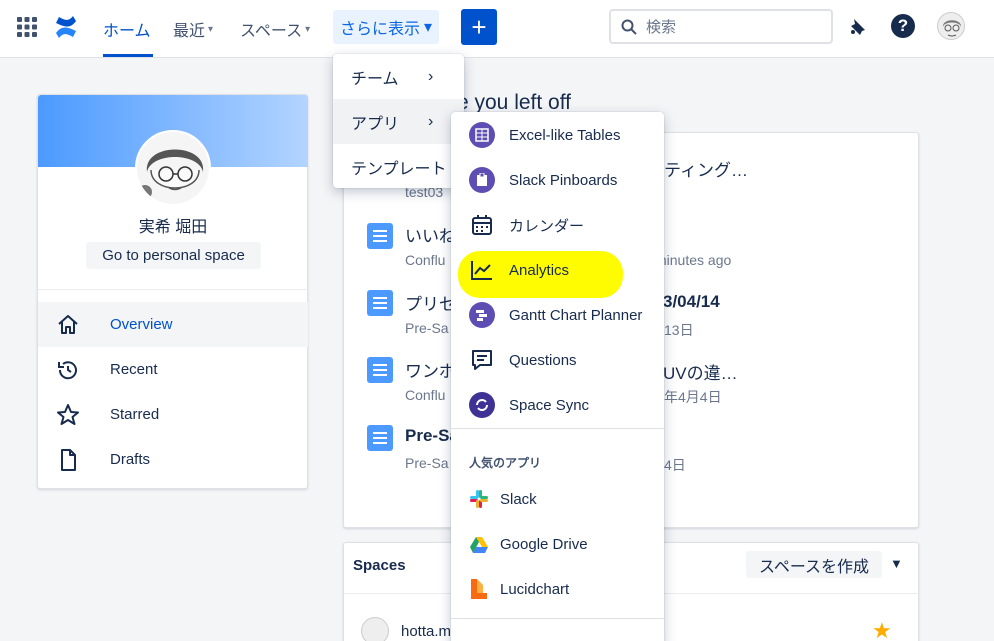  I want to click on app-item-gantt-chart-planner: Gantt Chart Planner, so click(557, 315).